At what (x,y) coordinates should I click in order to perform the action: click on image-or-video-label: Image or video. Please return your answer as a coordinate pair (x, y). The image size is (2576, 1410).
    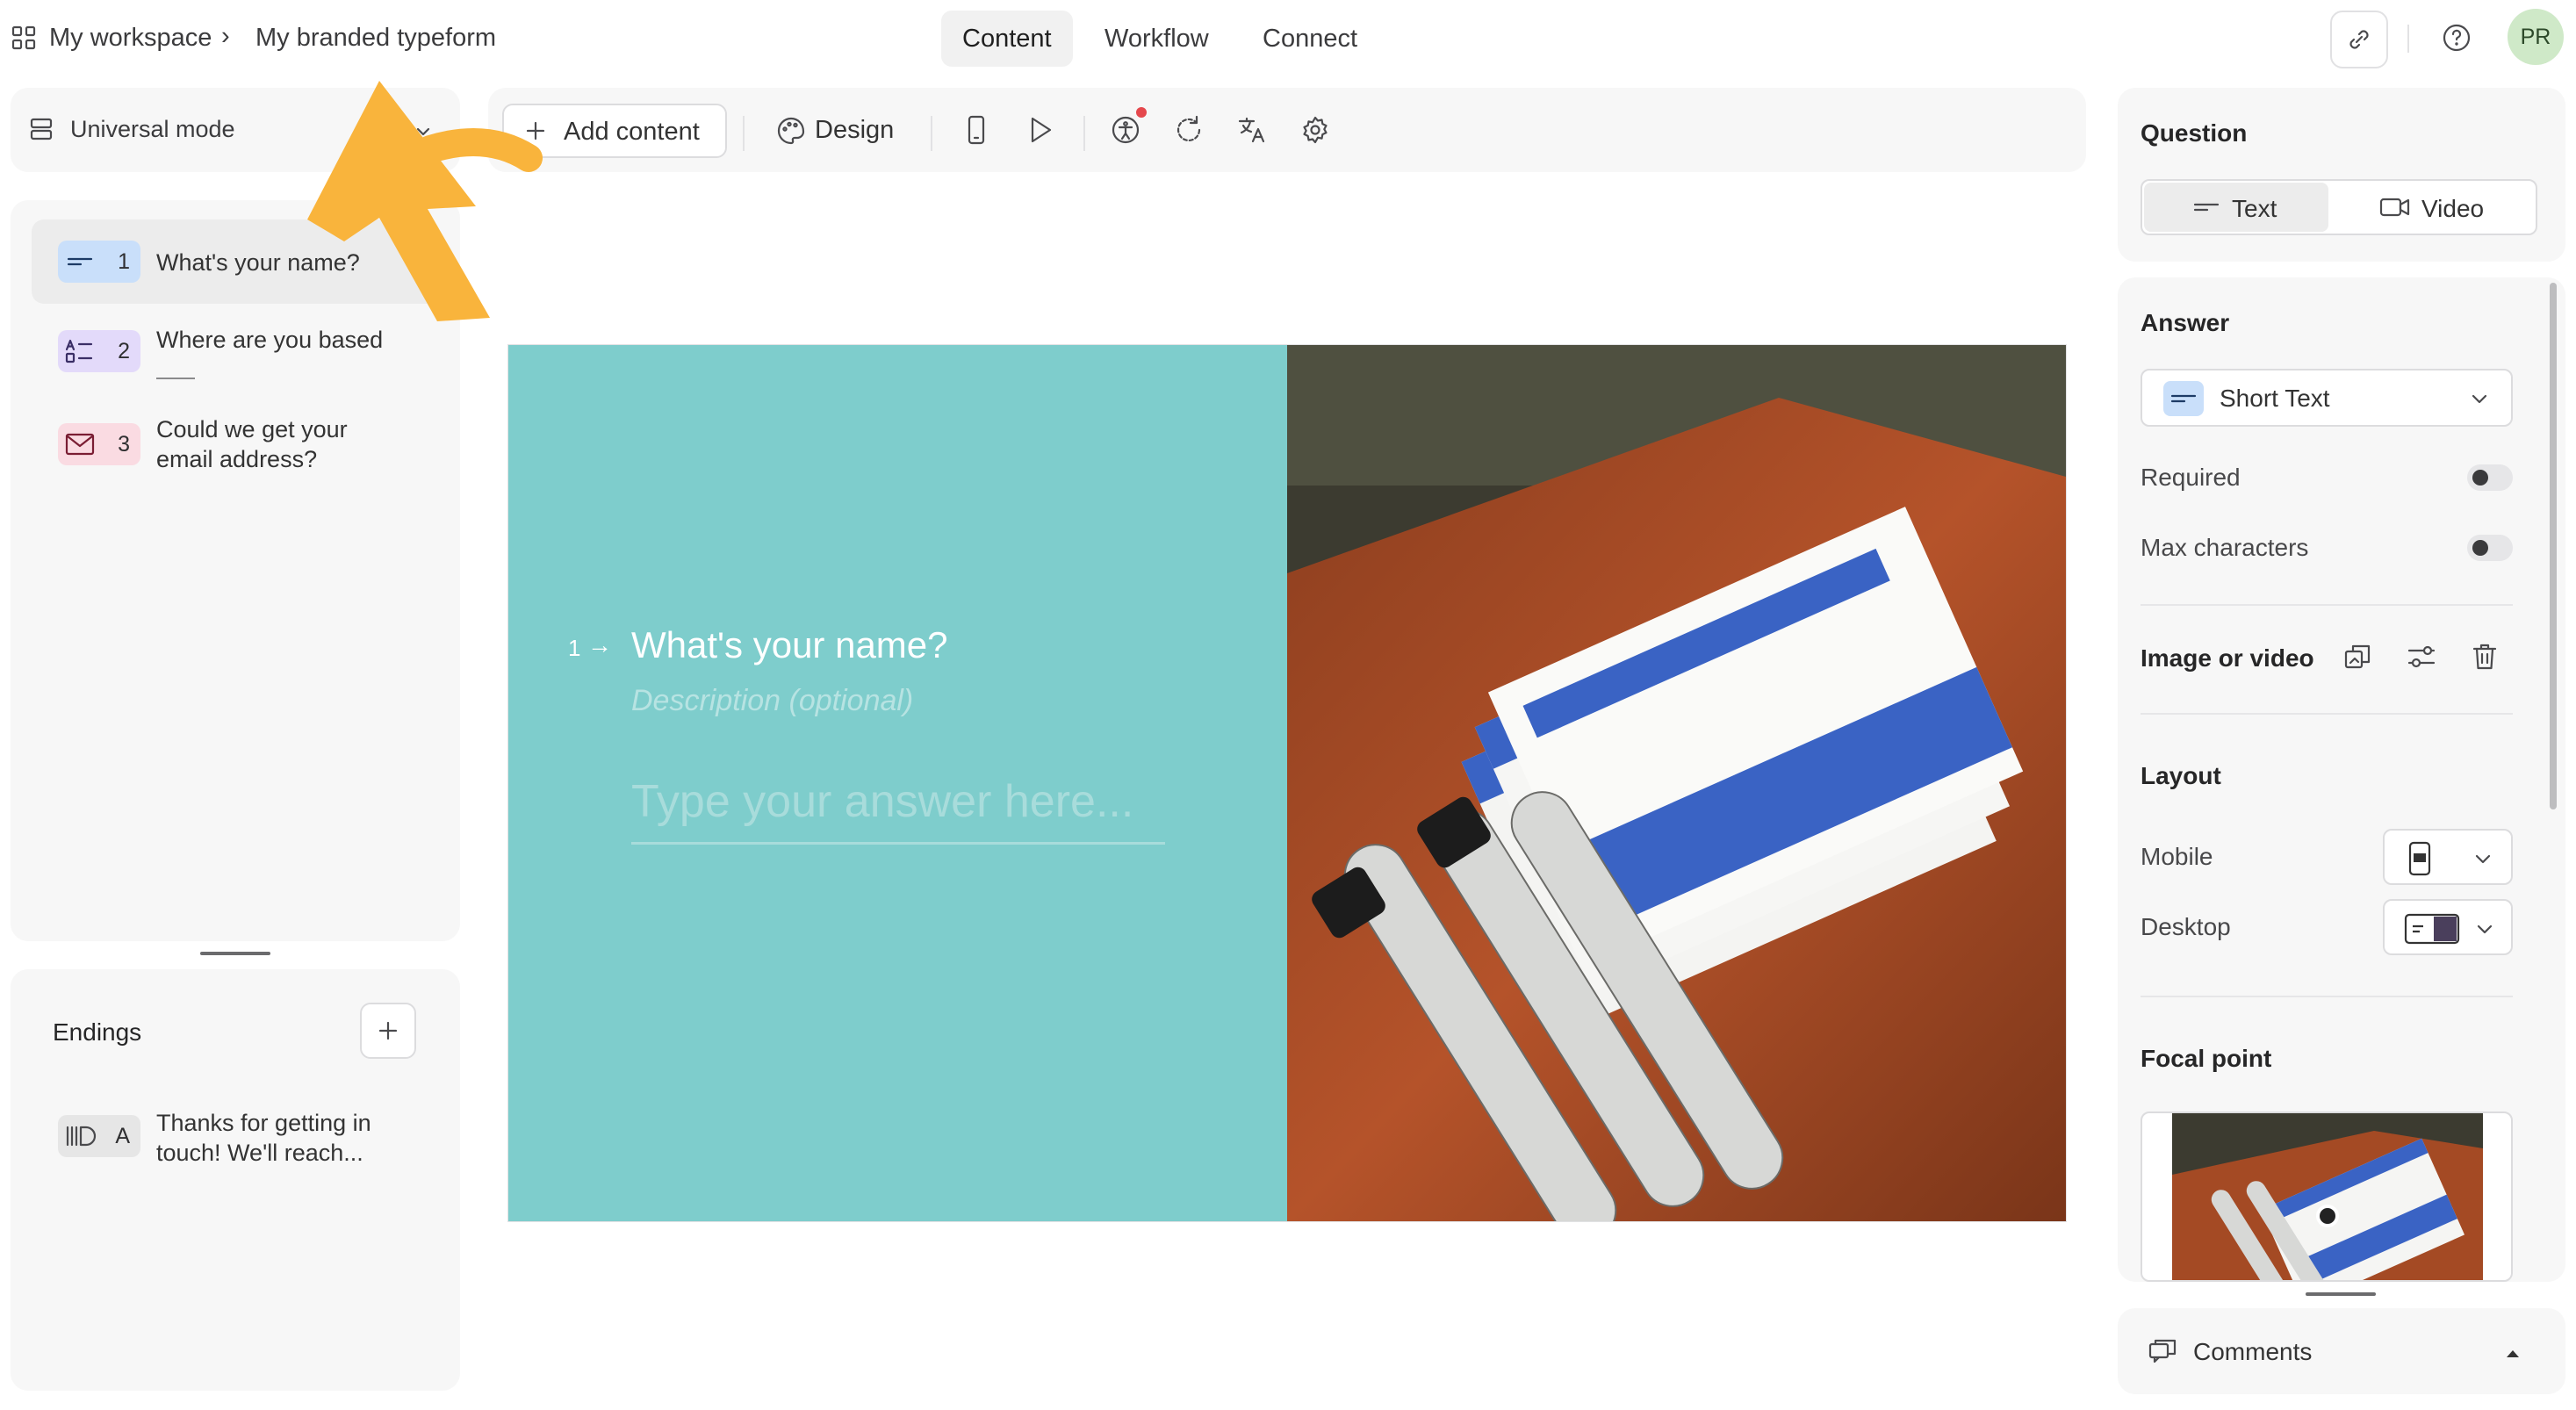
    Looking at the image, I should click on (2227, 658).